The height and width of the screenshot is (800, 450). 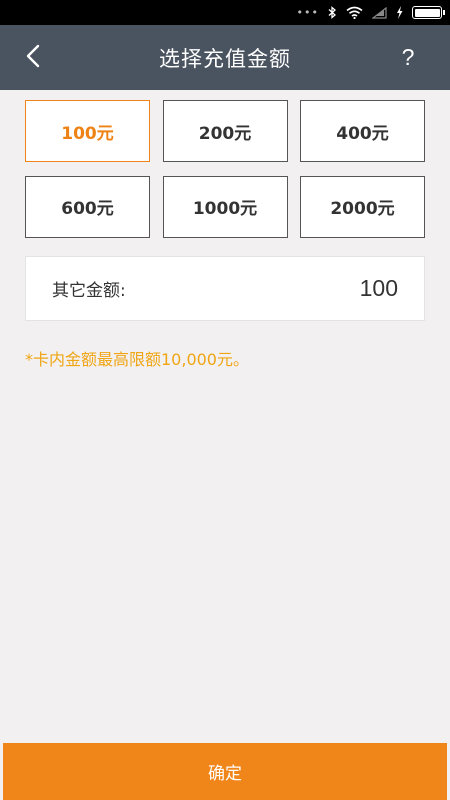 I want to click on status-bar: •••, so click(x=225, y=12).